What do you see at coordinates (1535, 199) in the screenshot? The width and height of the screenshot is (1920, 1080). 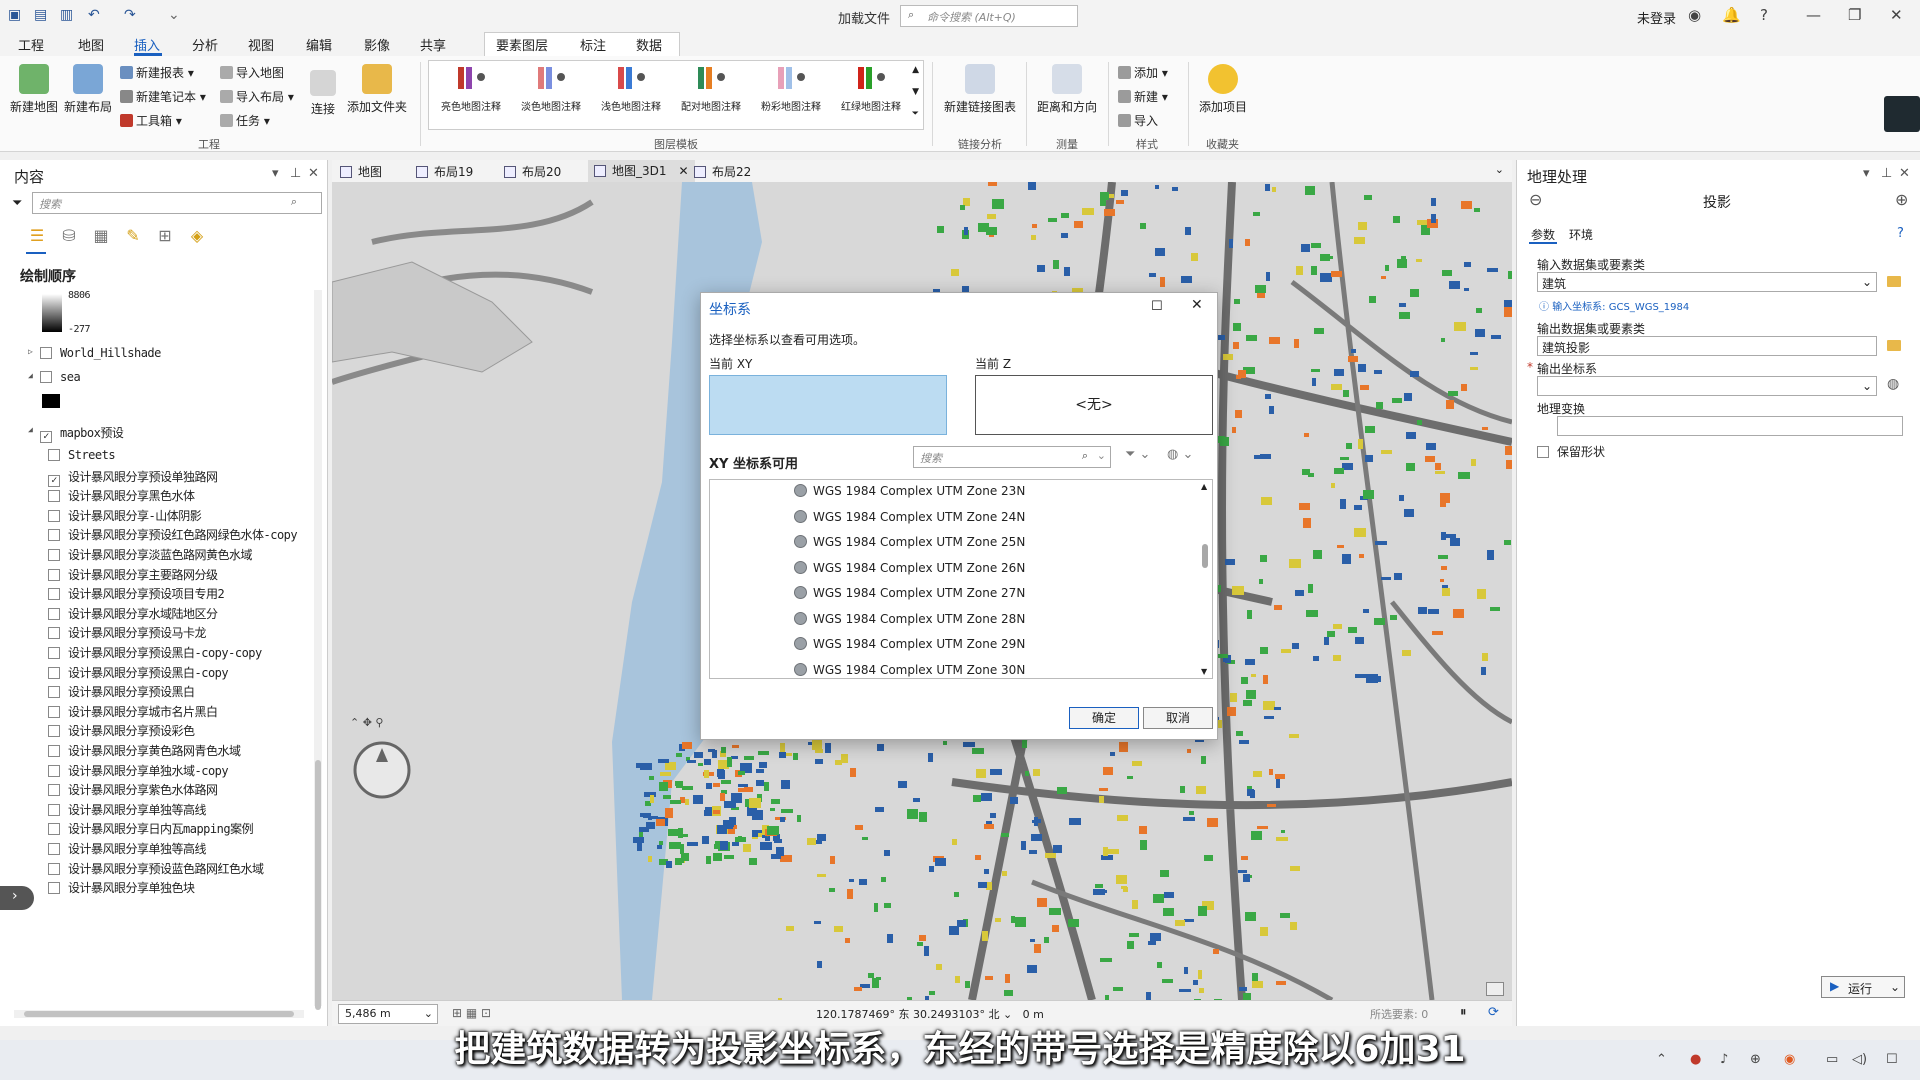 I see `back-icon: ⊖` at bounding box center [1535, 199].